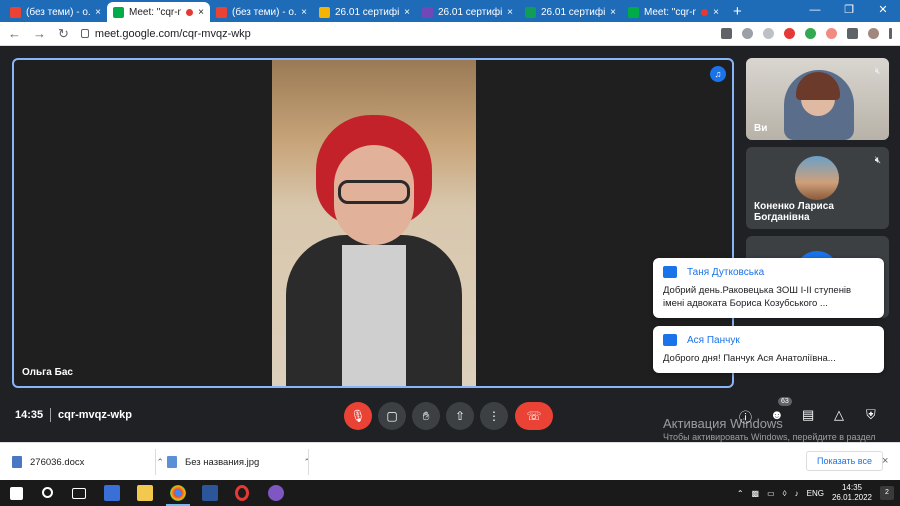  I want to click on bookmark-star-icon, so click(768, 33).